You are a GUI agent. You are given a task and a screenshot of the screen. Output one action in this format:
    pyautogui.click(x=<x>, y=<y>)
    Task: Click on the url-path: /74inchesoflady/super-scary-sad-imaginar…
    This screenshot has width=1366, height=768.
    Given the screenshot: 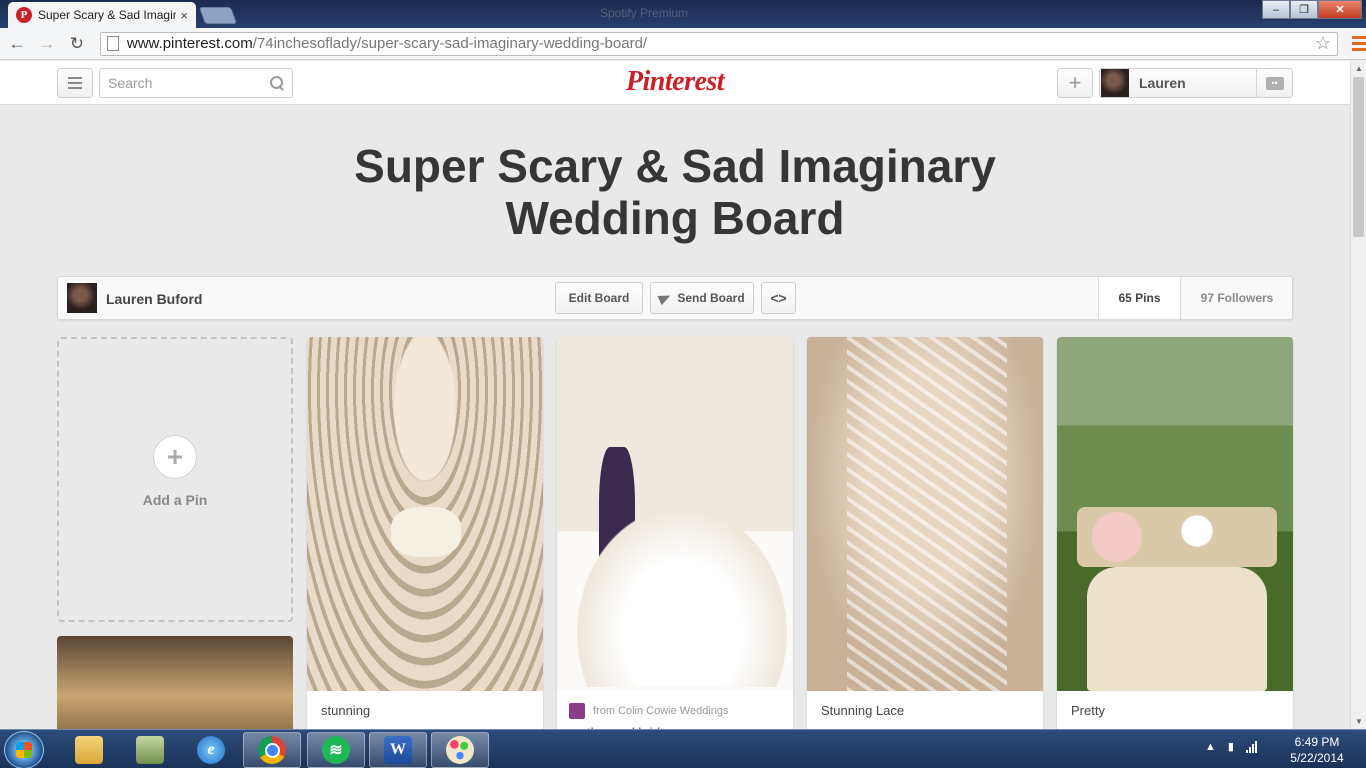 What is the action you would take?
    pyautogui.click(x=450, y=43)
    